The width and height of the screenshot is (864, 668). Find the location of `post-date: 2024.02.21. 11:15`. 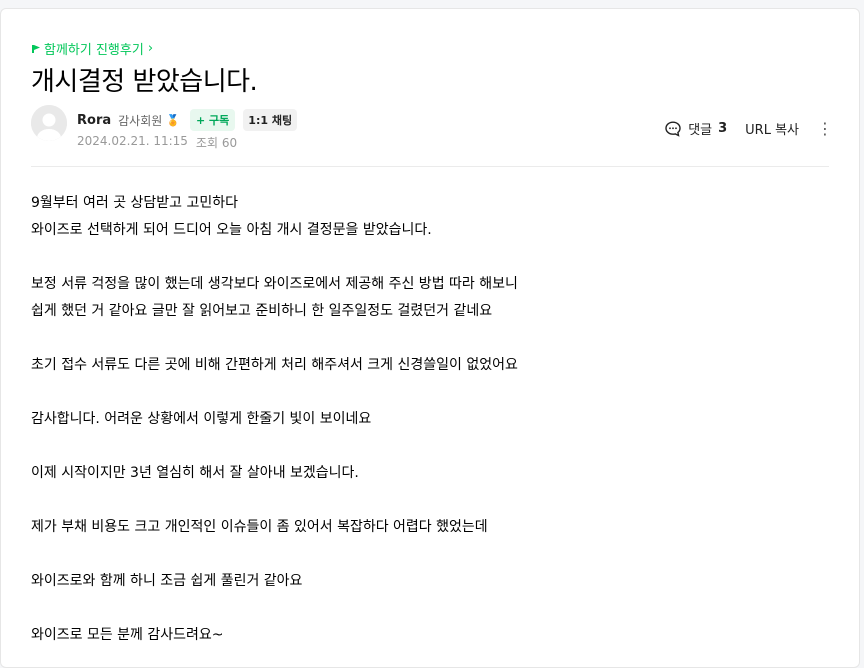

post-date: 2024.02.21. 11:15 is located at coordinates (132, 141).